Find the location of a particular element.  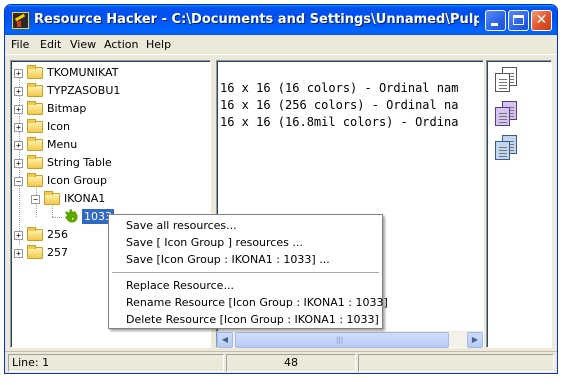

maximize-button is located at coordinates (518, 20).